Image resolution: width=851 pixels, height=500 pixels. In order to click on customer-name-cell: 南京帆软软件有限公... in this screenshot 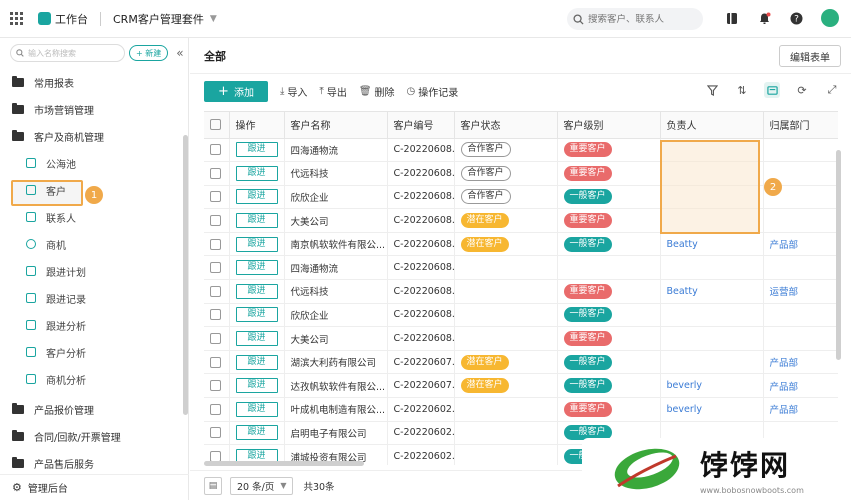, I will do `click(336, 244)`.